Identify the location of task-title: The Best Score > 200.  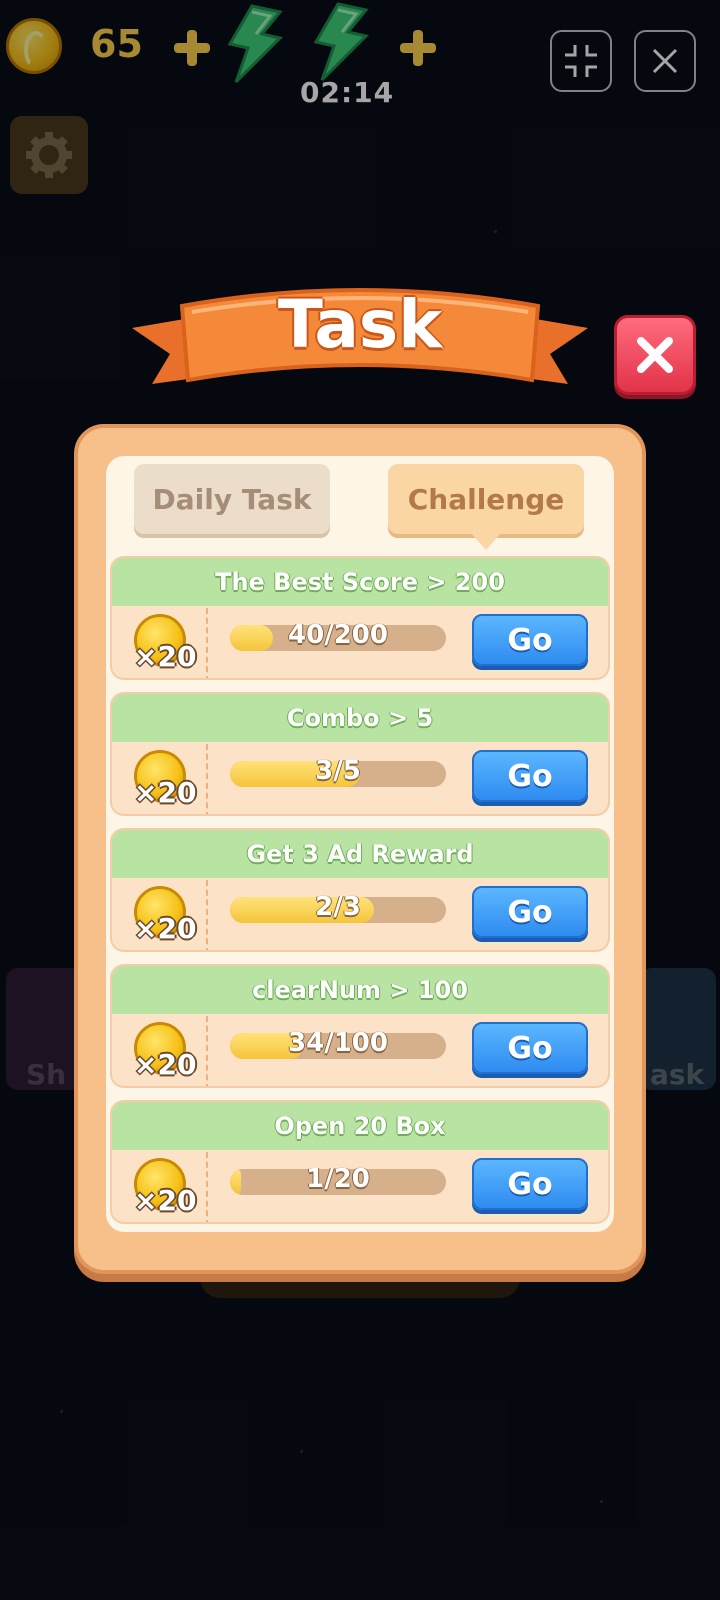
(360, 582).